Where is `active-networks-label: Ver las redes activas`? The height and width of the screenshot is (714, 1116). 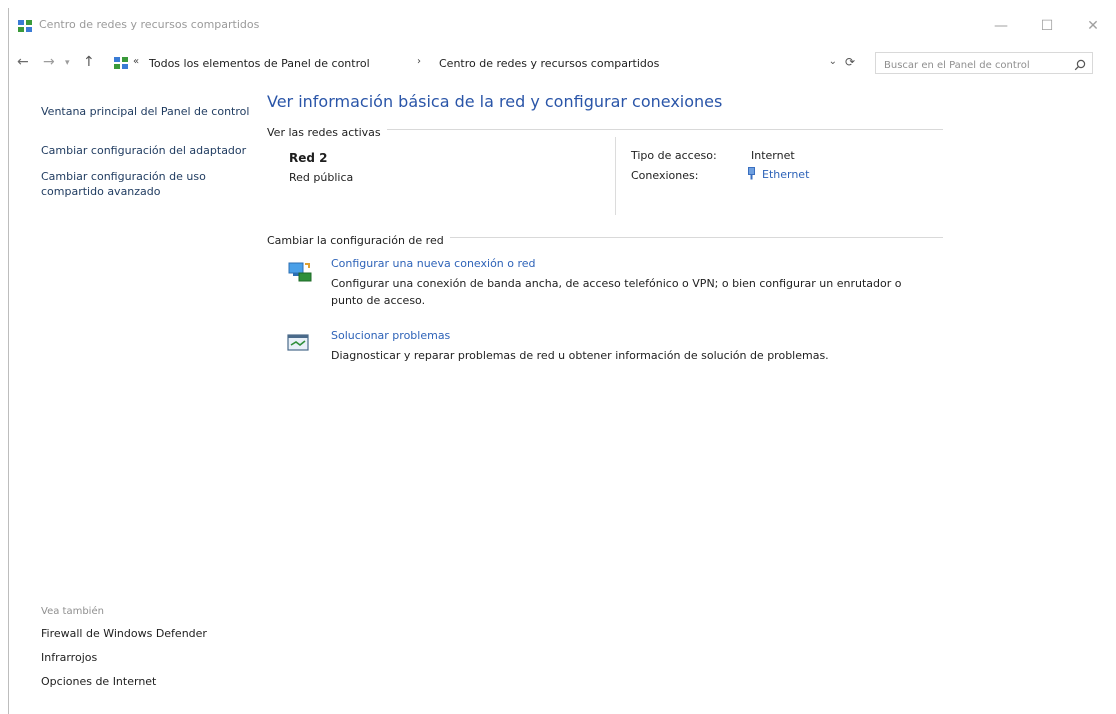 active-networks-label: Ver las redes activas is located at coordinates (327, 132).